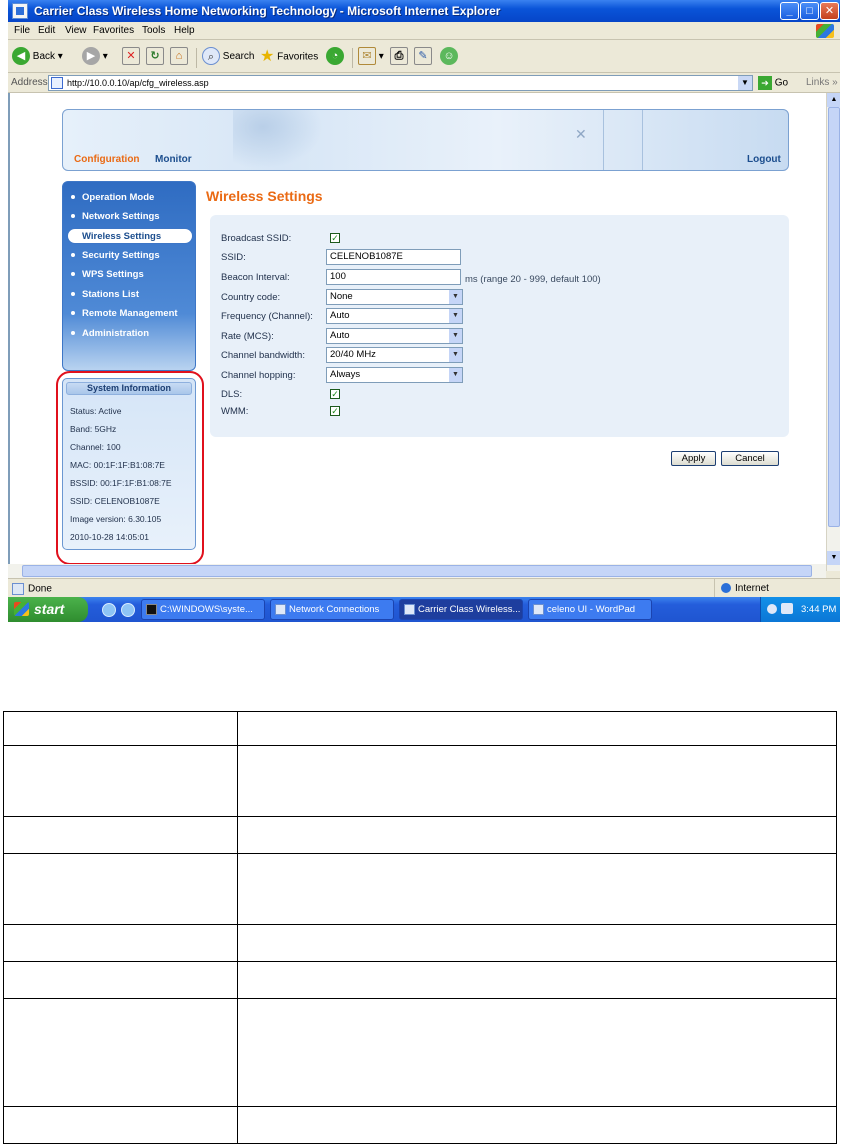 This screenshot has width=841, height=1148. Describe the element at coordinates (22, 30) in the screenshot. I see `menu-file: File` at that location.